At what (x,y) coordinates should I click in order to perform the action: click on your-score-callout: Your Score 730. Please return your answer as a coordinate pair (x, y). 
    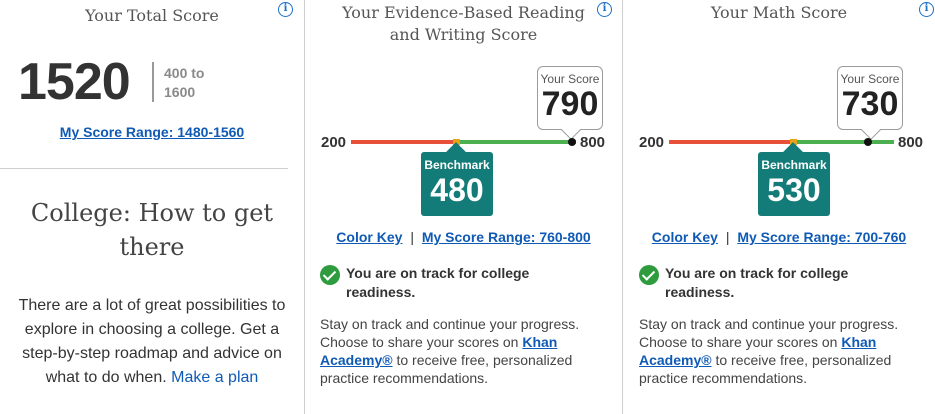
    Looking at the image, I should click on (870, 103).